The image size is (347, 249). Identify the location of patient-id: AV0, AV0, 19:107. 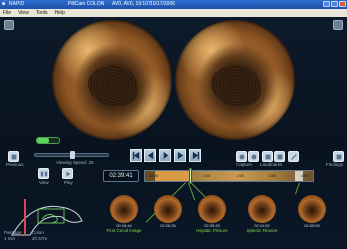
(131, 4).